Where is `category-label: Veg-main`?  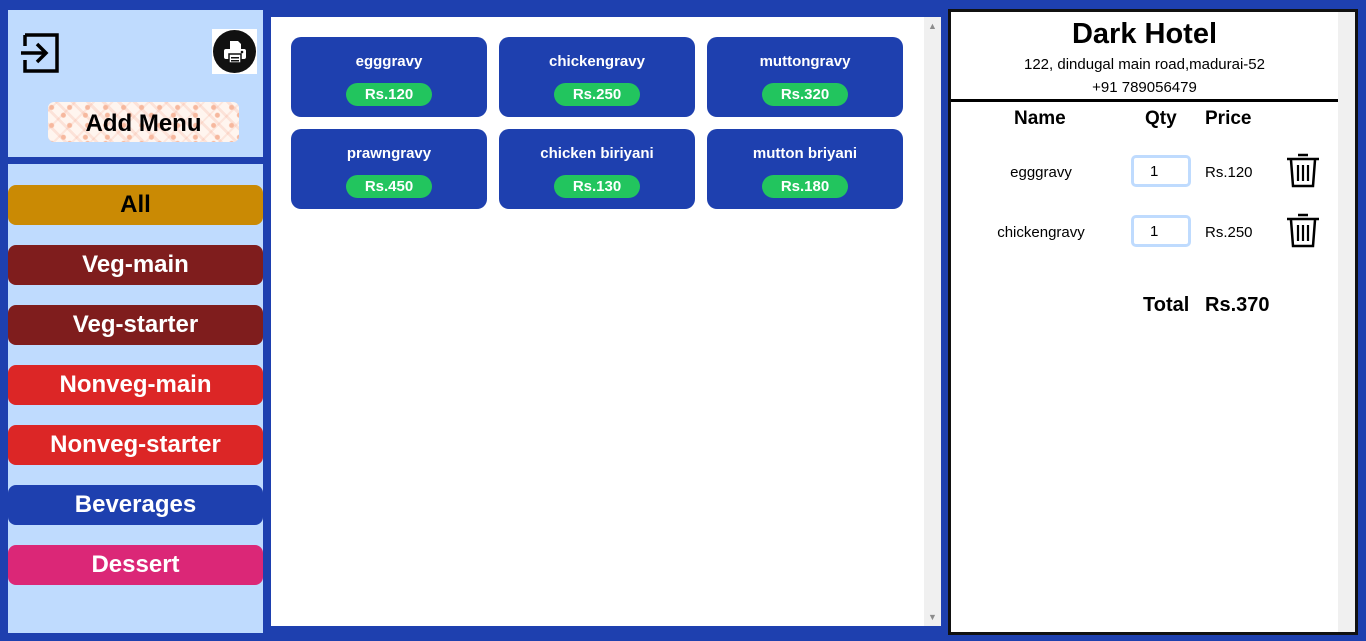 category-label: Veg-main is located at coordinates (135, 264).